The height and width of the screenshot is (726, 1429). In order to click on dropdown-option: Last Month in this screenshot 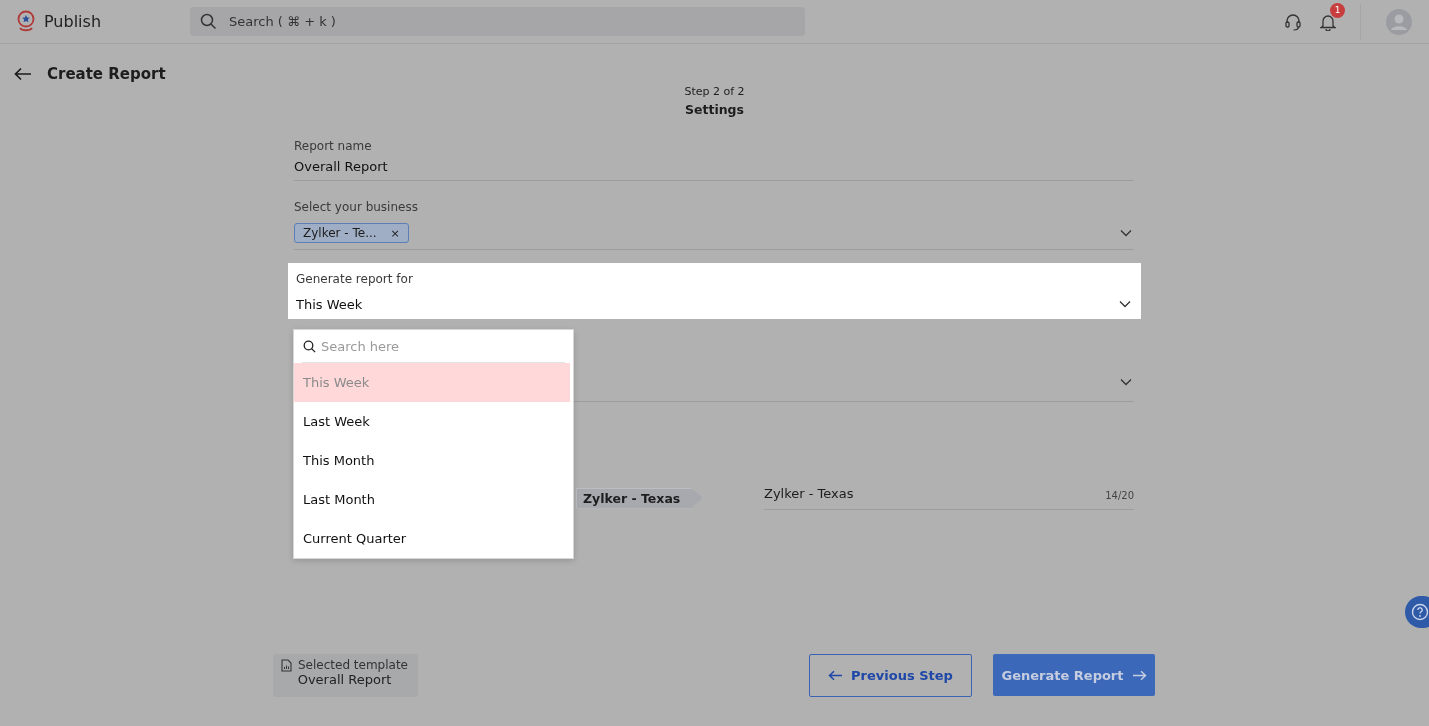, I will do `click(432, 499)`.